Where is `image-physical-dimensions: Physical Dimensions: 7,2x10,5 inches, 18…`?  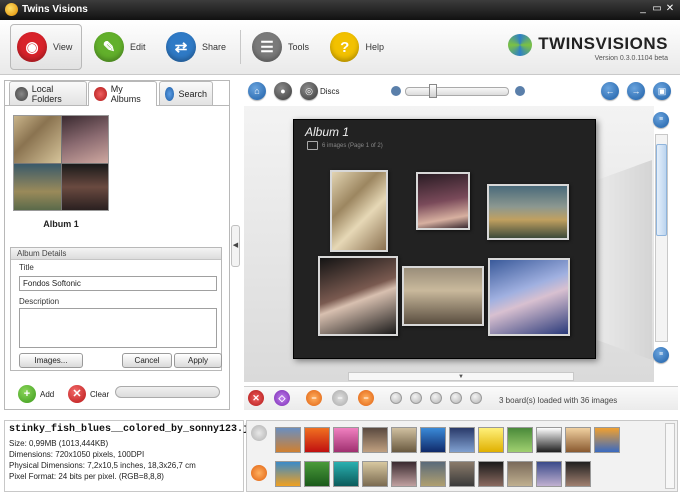 image-physical-dimensions: Physical Dimensions: 7,2x10,5 inches, 18… is located at coordinates (102, 465).